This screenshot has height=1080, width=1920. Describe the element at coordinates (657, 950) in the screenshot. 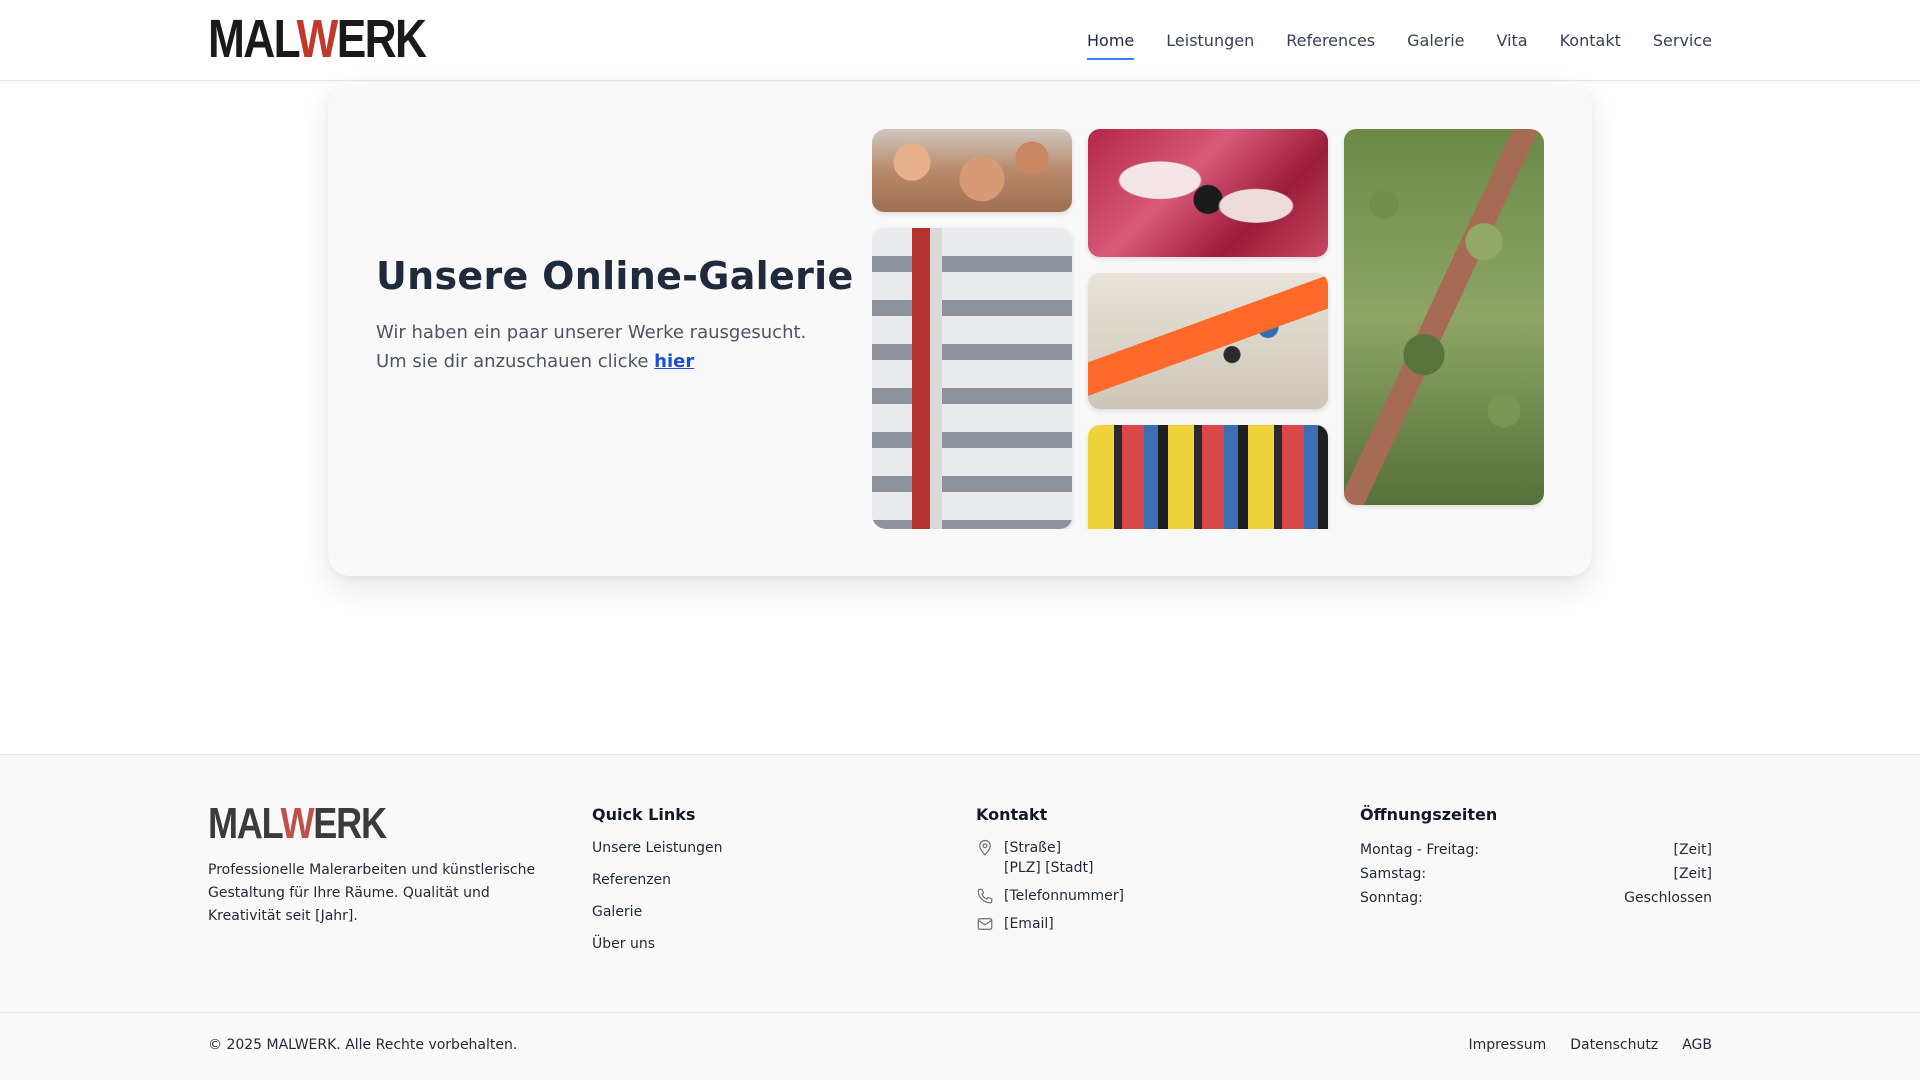

I see `footer-link-ueber-uns: Über uns` at that location.